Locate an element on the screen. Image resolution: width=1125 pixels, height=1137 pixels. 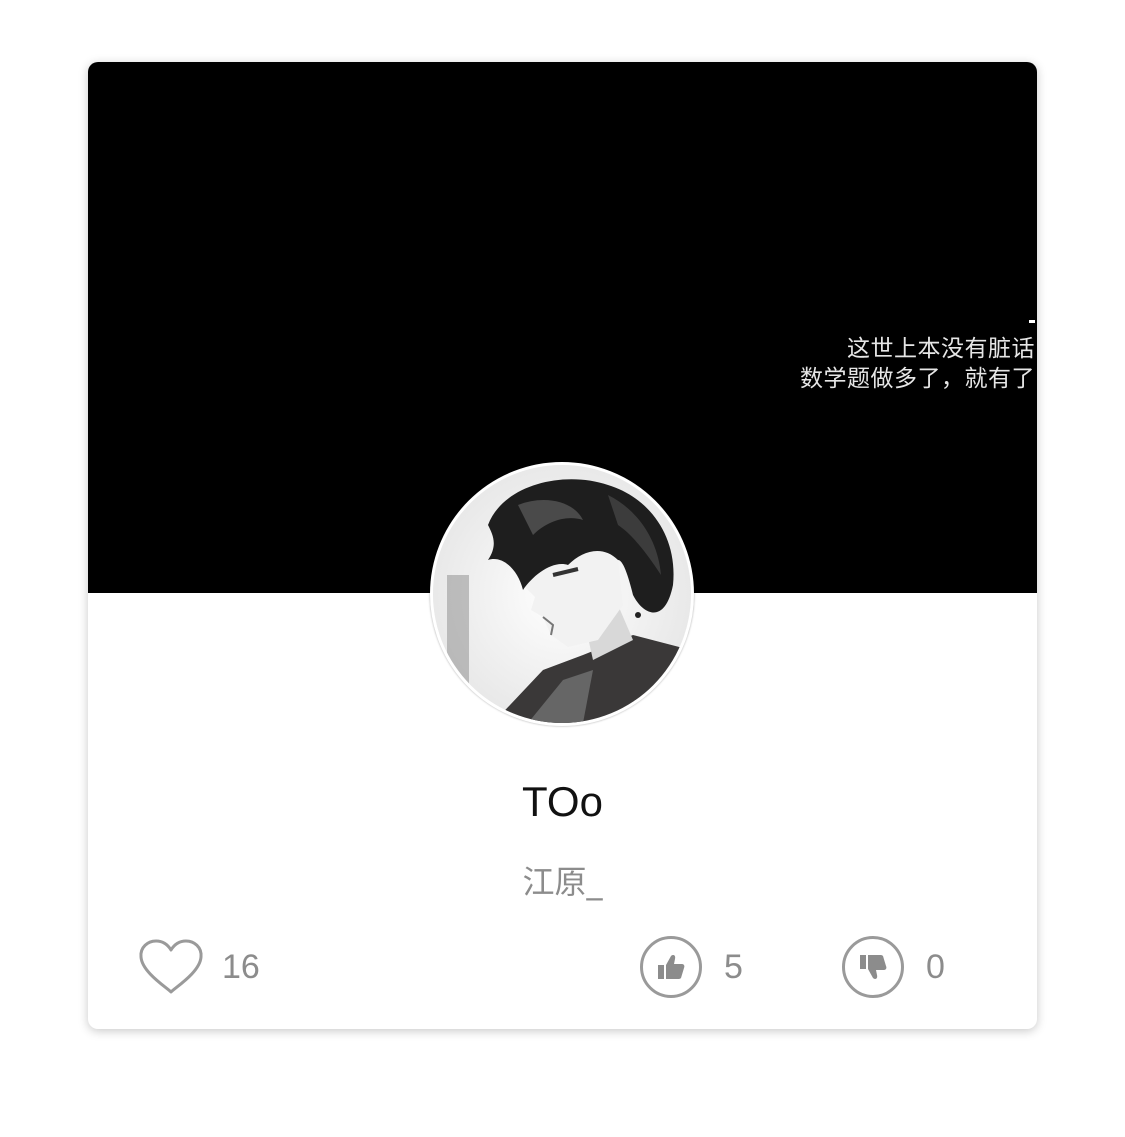
like-stat: 16 is located at coordinates (199, 967).